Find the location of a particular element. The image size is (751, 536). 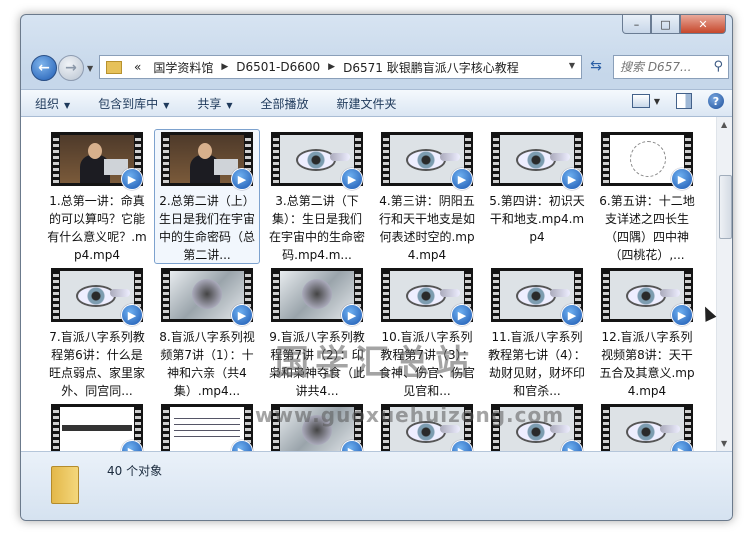

minimize-button: – is located at coordinates (636, 24).